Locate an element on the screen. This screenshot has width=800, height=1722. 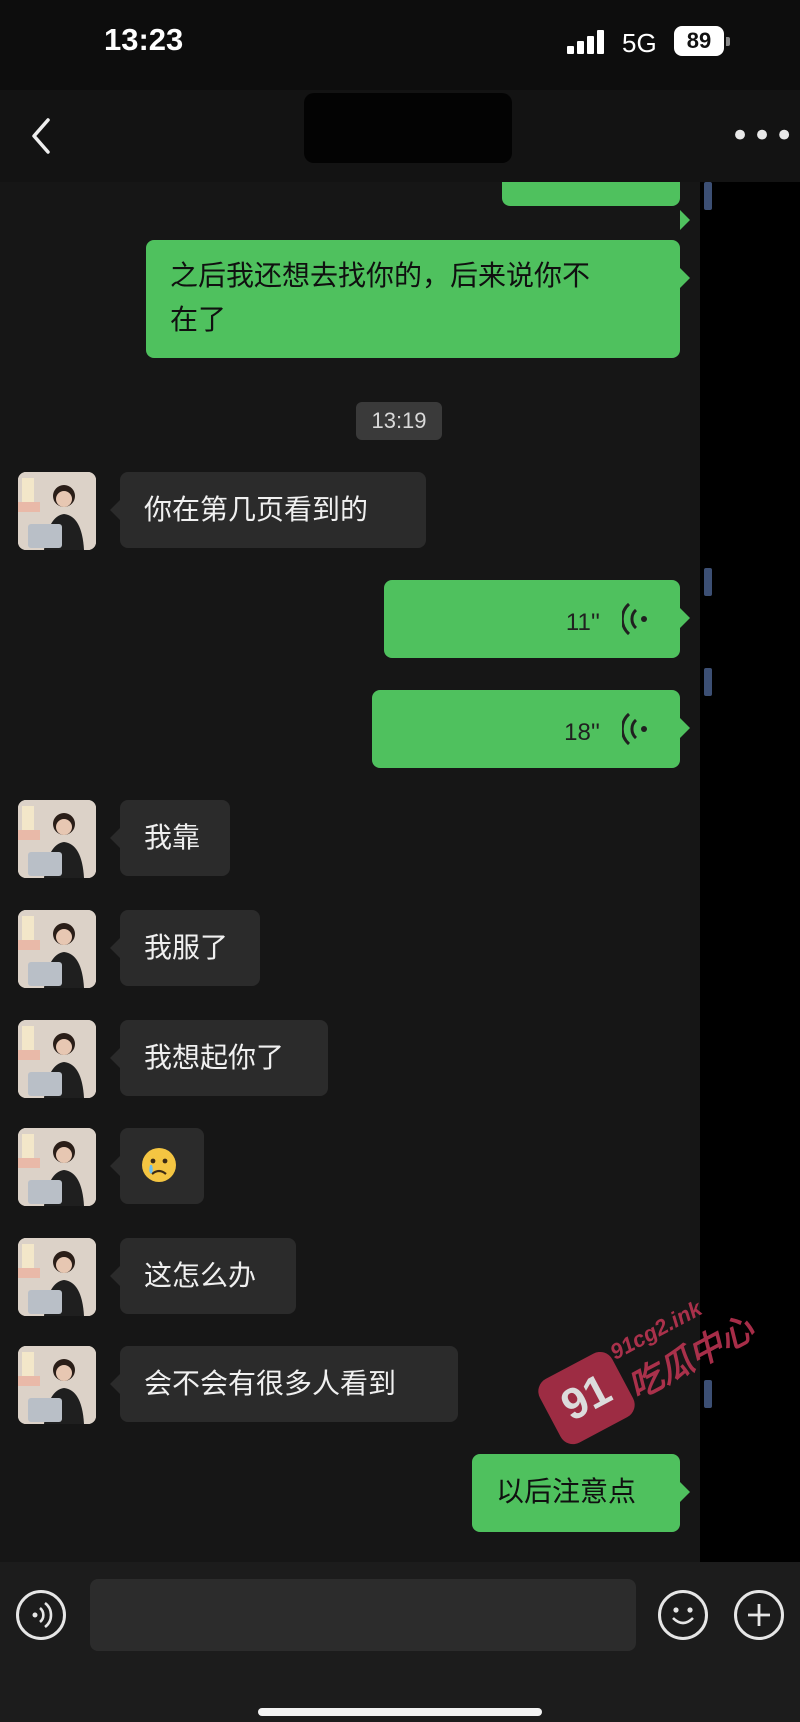
message-bubble-in: 我服了 is located at coordinates (185, 948).